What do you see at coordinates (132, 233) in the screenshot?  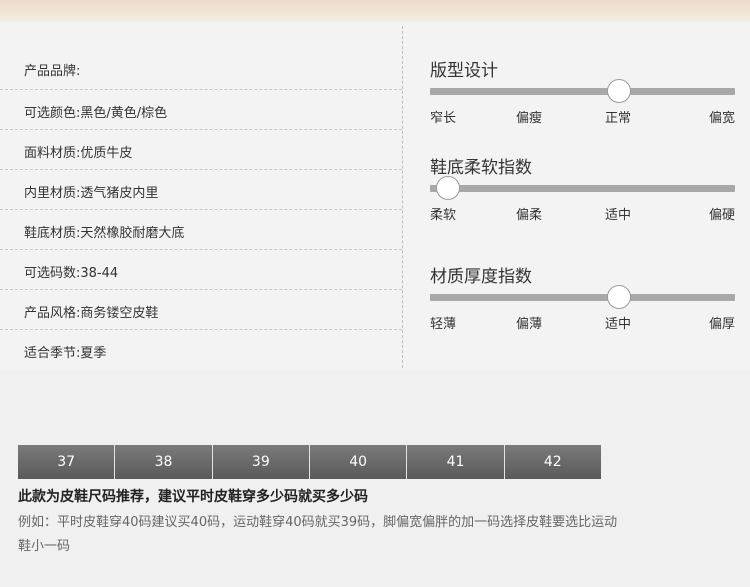 I see `spec-value: 天然橡胶耐磨大底` at bounding box center [132, 233].